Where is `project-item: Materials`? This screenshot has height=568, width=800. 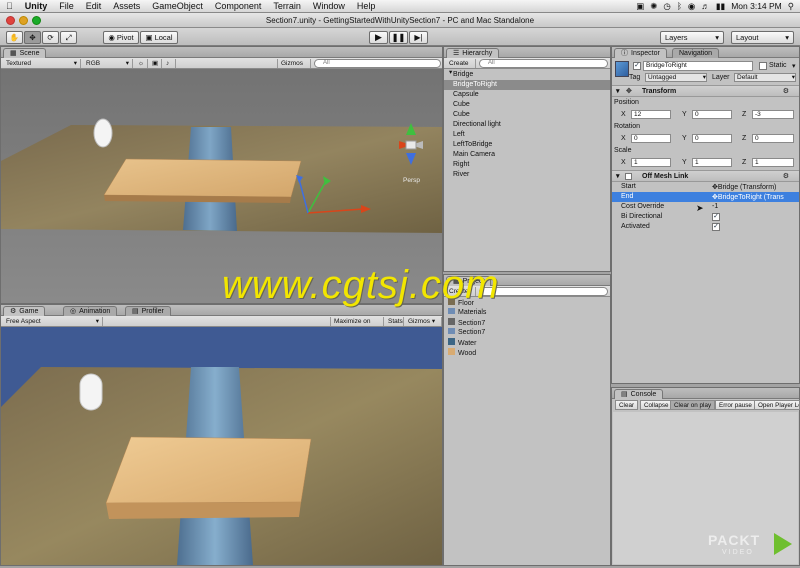 project-item: Materials is located at coordinates (528, 313).